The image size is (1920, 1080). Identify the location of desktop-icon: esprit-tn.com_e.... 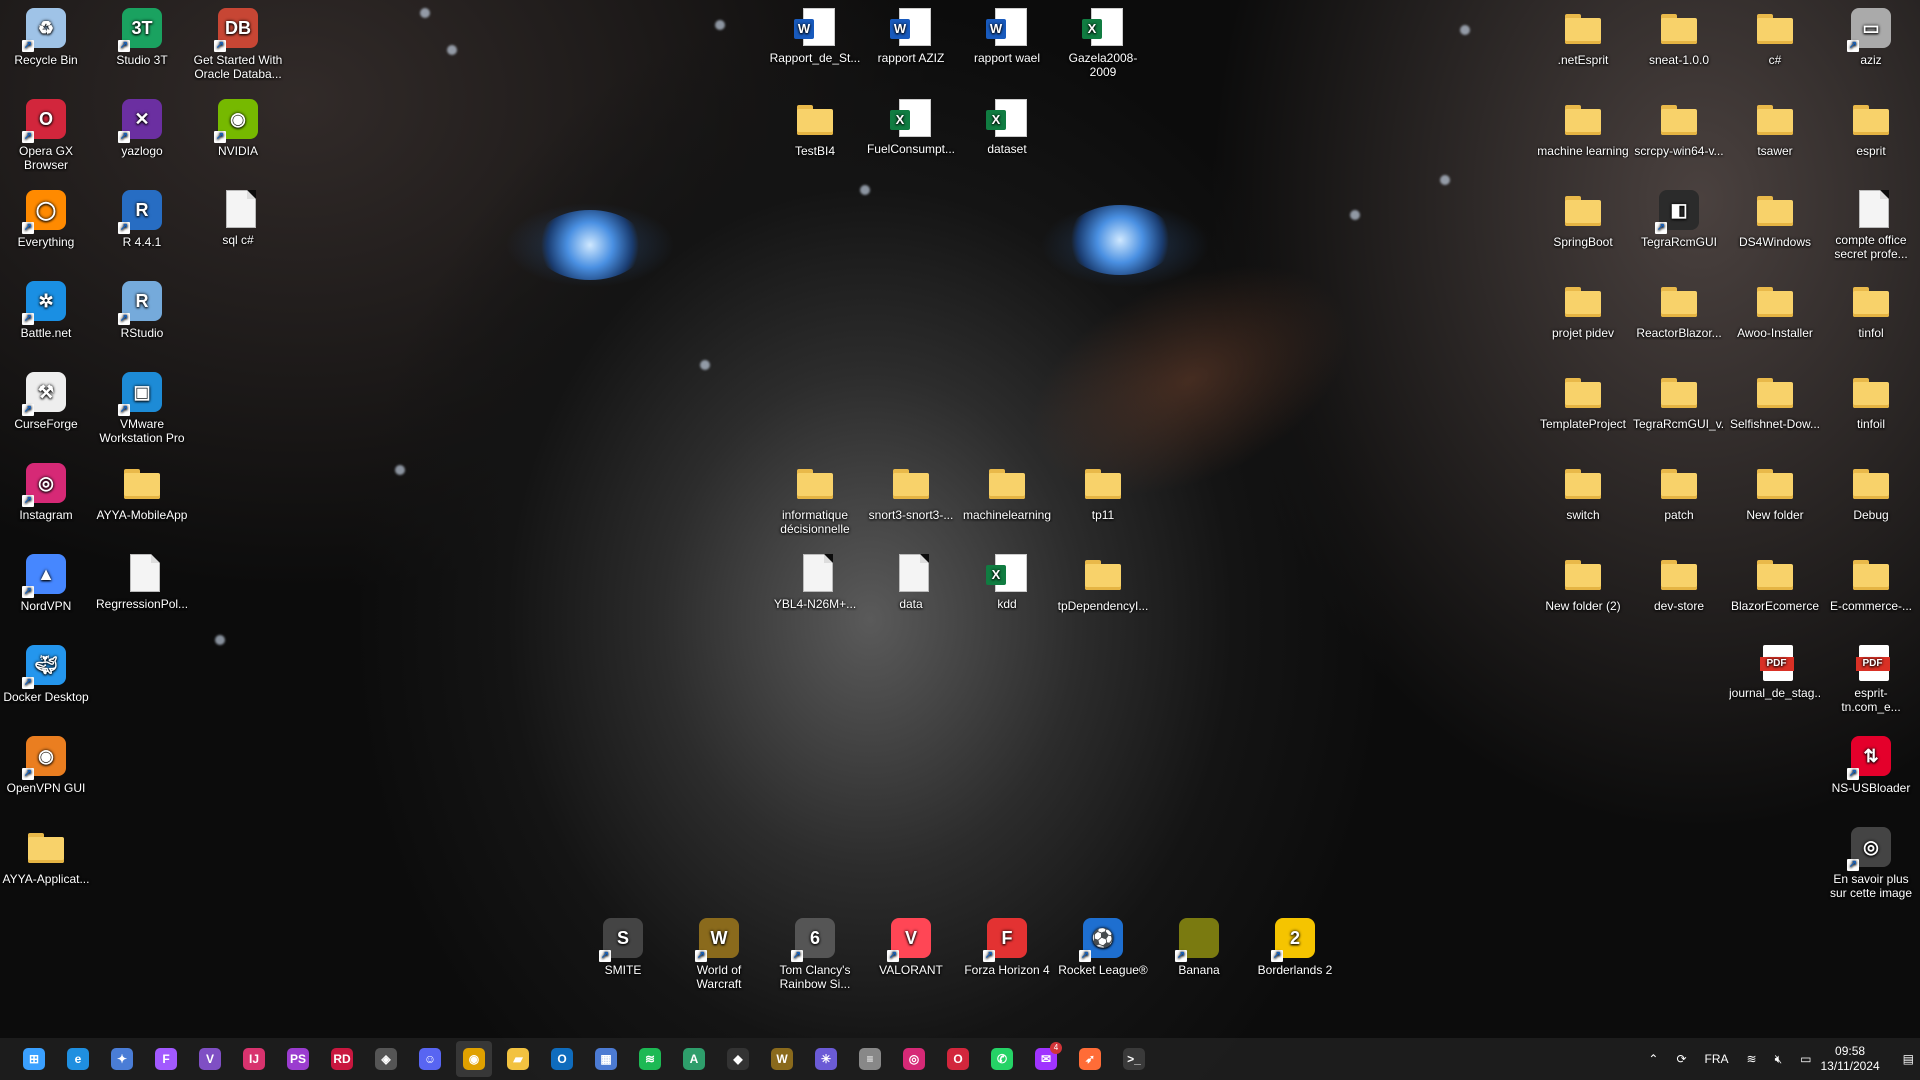
(1871, 682).